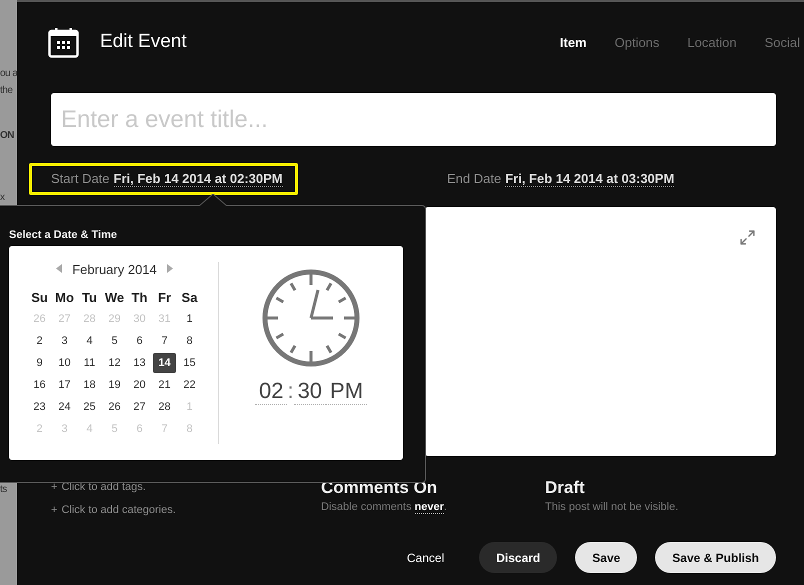 This screenshot has height=585, width=804. I want to click on calendar-day: 22, so click(189, 385).